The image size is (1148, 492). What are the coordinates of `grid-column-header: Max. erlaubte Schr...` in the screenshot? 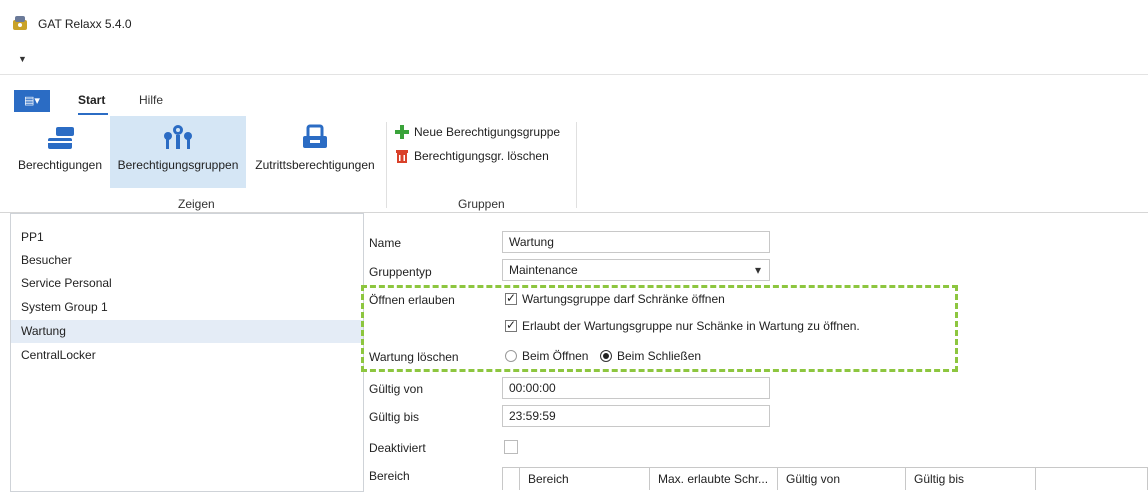 It's located at (713, 479).